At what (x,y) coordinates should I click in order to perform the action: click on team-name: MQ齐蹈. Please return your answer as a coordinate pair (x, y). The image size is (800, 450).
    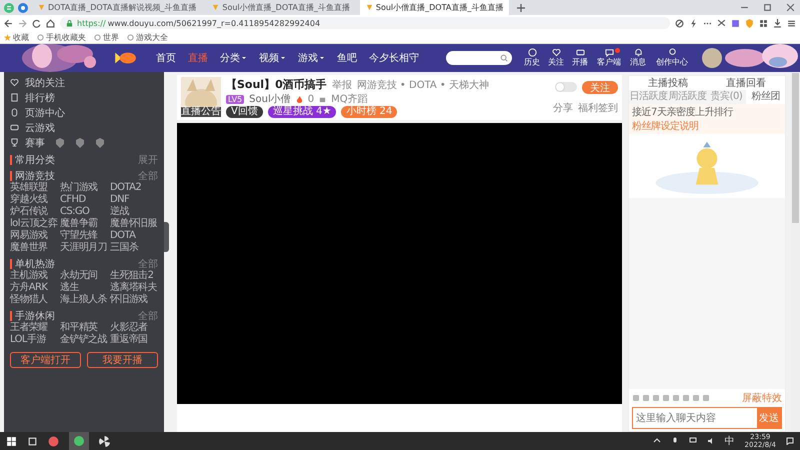
    Looking at the image, I should click on (349, 99).